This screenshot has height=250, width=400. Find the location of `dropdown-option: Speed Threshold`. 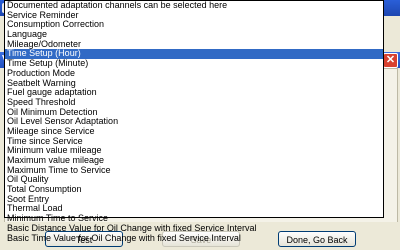

dropdown-option: Speed Threshold is located at coordinates (194, 103).